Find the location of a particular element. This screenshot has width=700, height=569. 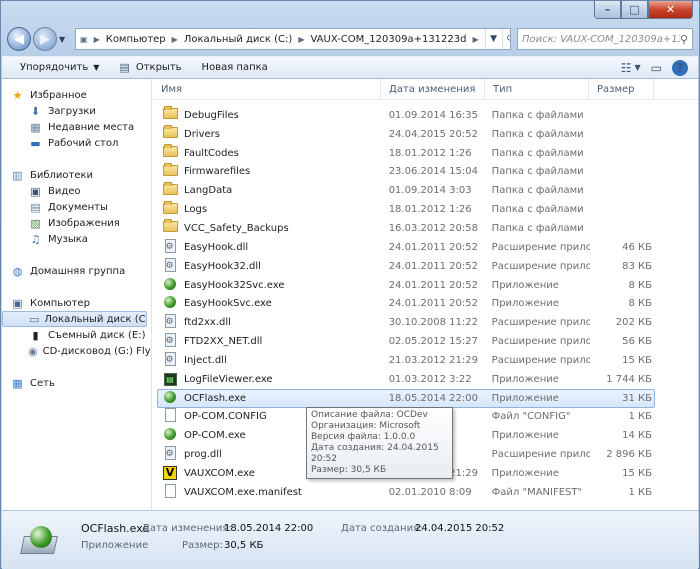

breadcrumb-current-folder: VAUX-COM_120309a+131223d is located at coordinates (388, 39).